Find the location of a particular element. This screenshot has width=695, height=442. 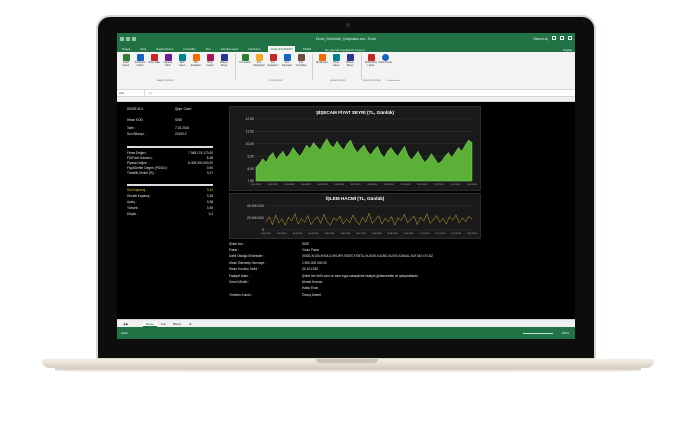

x-tick-label: 9.07.2015 is located at coordinates (361, 234).